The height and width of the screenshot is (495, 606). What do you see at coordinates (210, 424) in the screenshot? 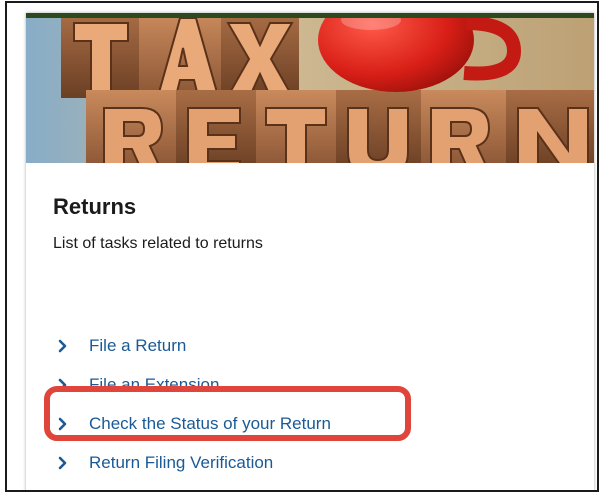
I see `task-link-check-status: Check the Status of your Return` at bounding box center [210, 424].